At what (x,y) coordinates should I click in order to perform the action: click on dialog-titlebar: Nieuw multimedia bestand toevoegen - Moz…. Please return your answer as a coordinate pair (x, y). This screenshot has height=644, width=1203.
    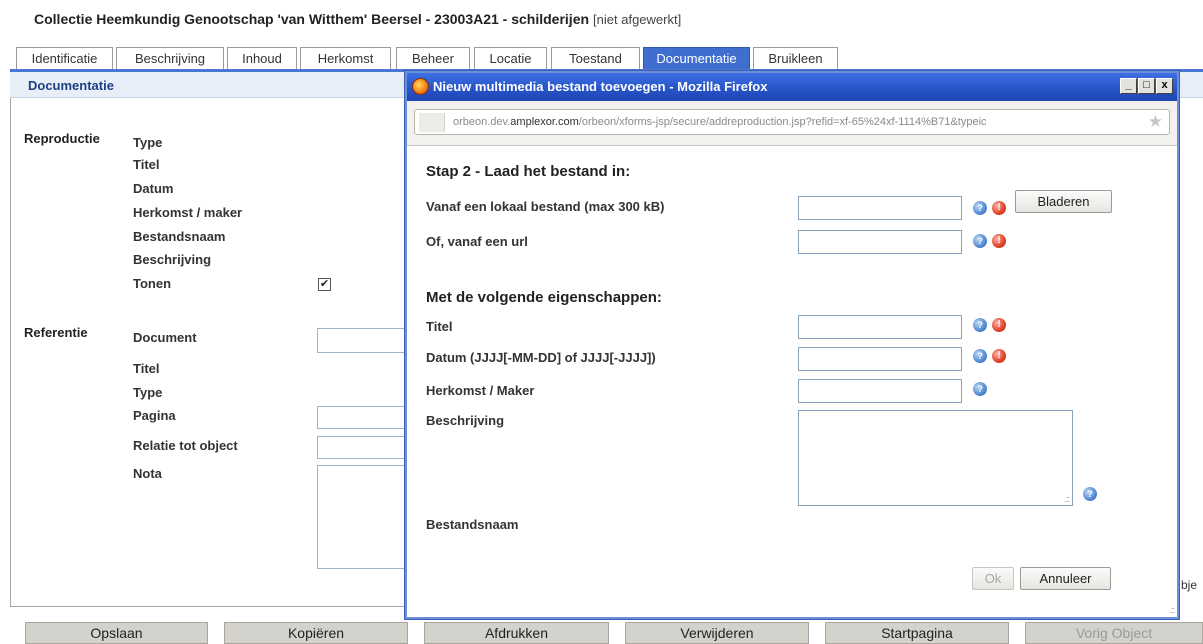
    Looking at the image, I should click on (792, 87).